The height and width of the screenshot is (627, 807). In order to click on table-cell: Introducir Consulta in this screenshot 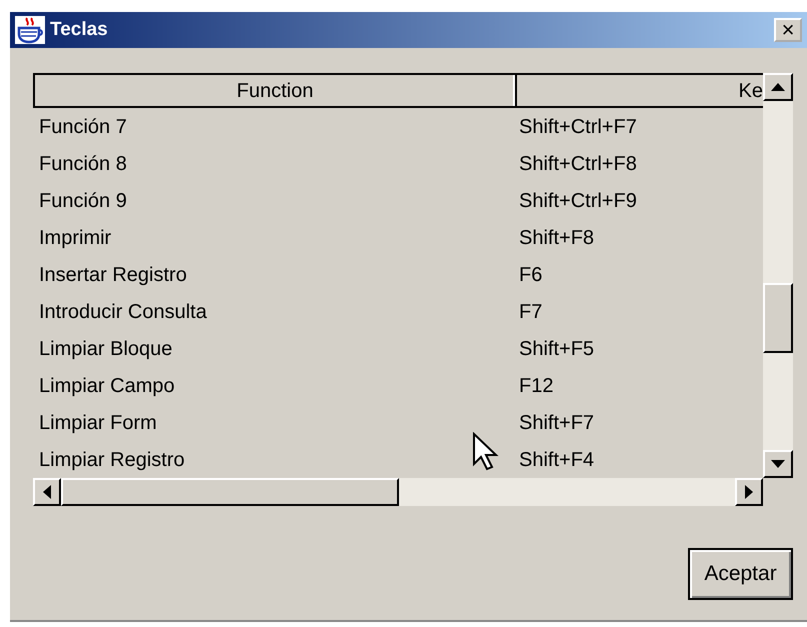, I will do `click(123, 311)`.